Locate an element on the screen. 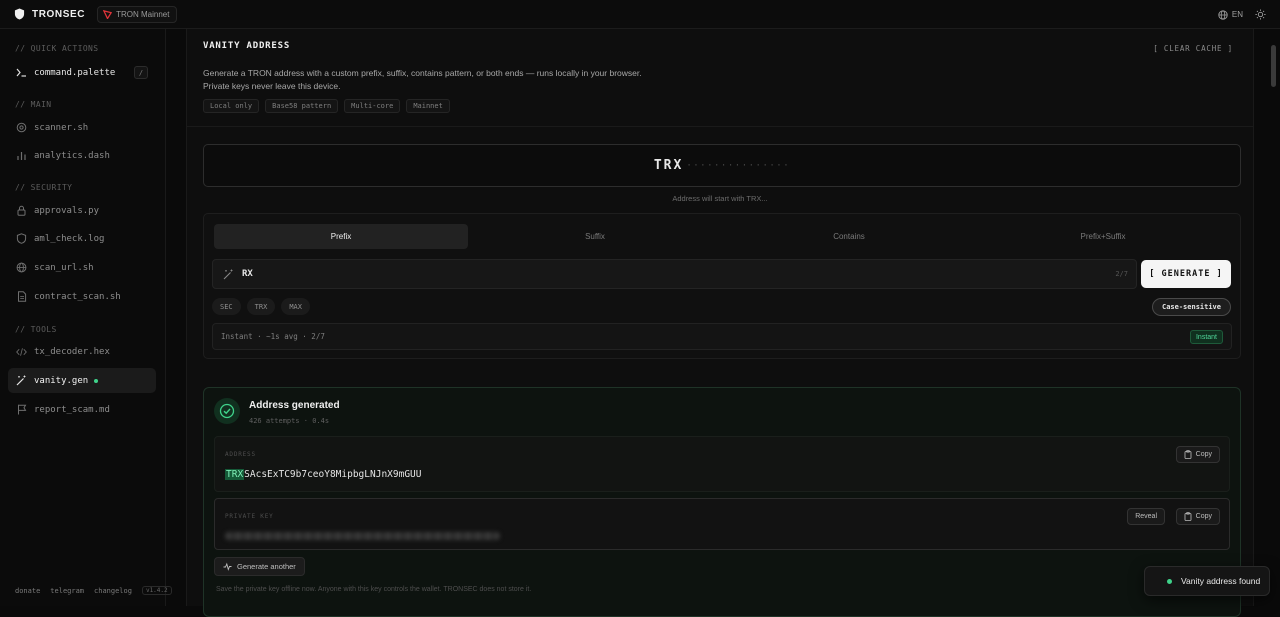 The height and width of the screenshot is (617, 1280). scrollbar-thumb is located at coordinates (1273, 66).